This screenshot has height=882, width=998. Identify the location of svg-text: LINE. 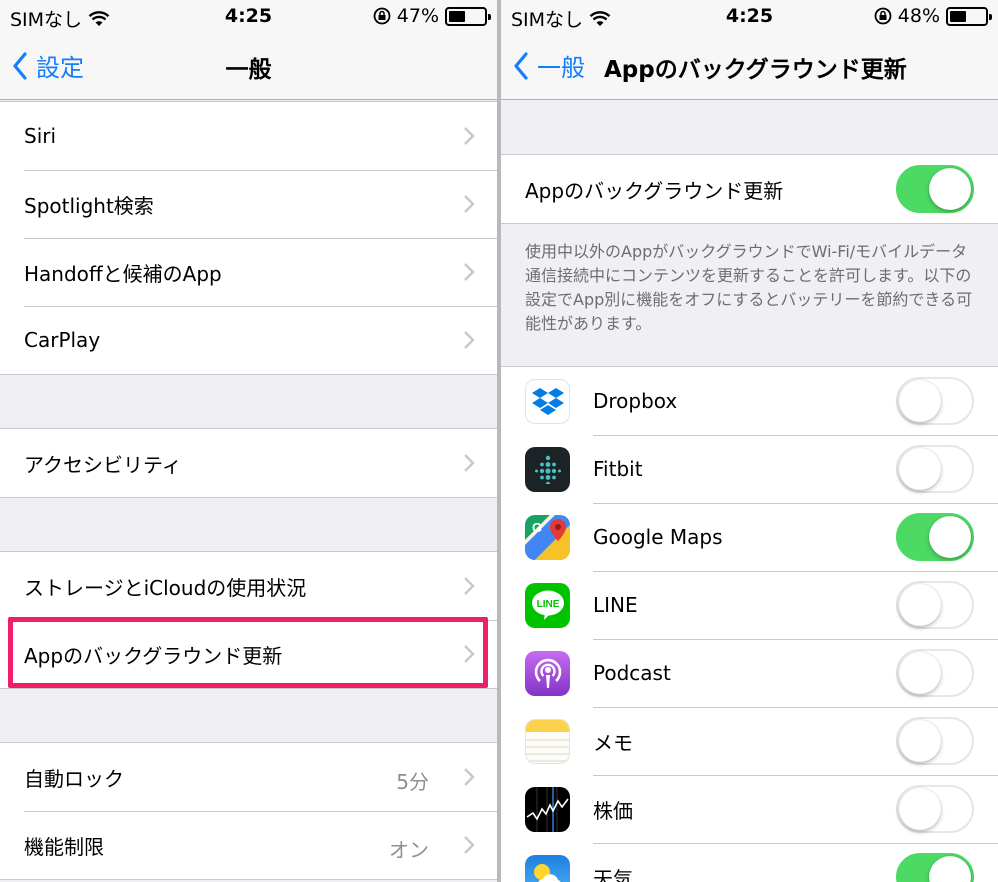
(547, 604).